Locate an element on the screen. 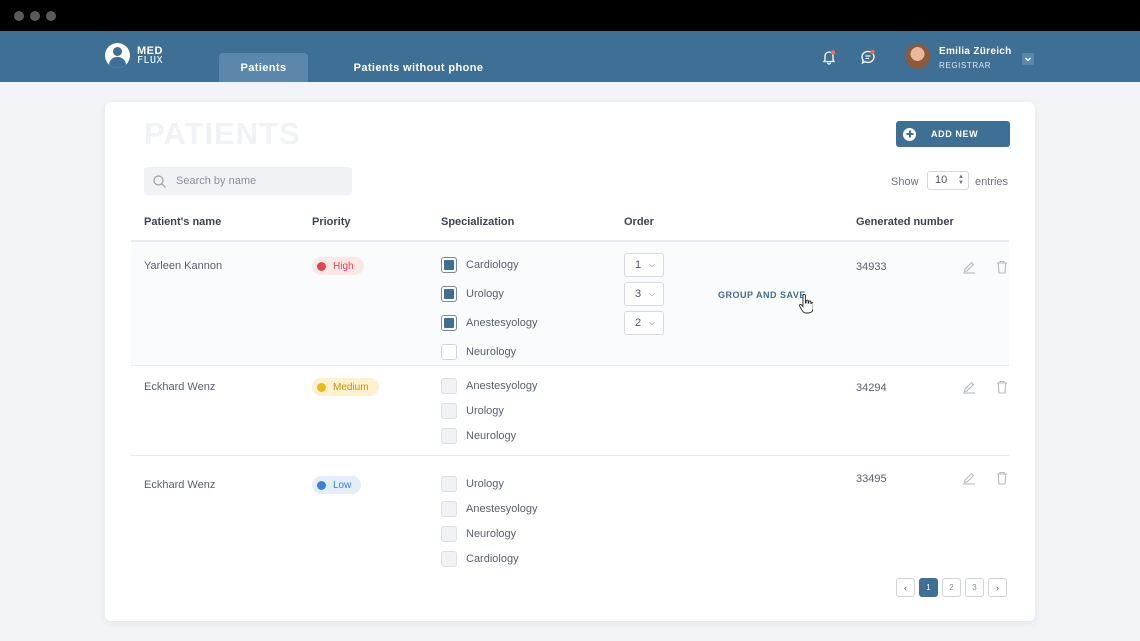  user-name: Emilia Züreich is located at coordinates (975, 51).